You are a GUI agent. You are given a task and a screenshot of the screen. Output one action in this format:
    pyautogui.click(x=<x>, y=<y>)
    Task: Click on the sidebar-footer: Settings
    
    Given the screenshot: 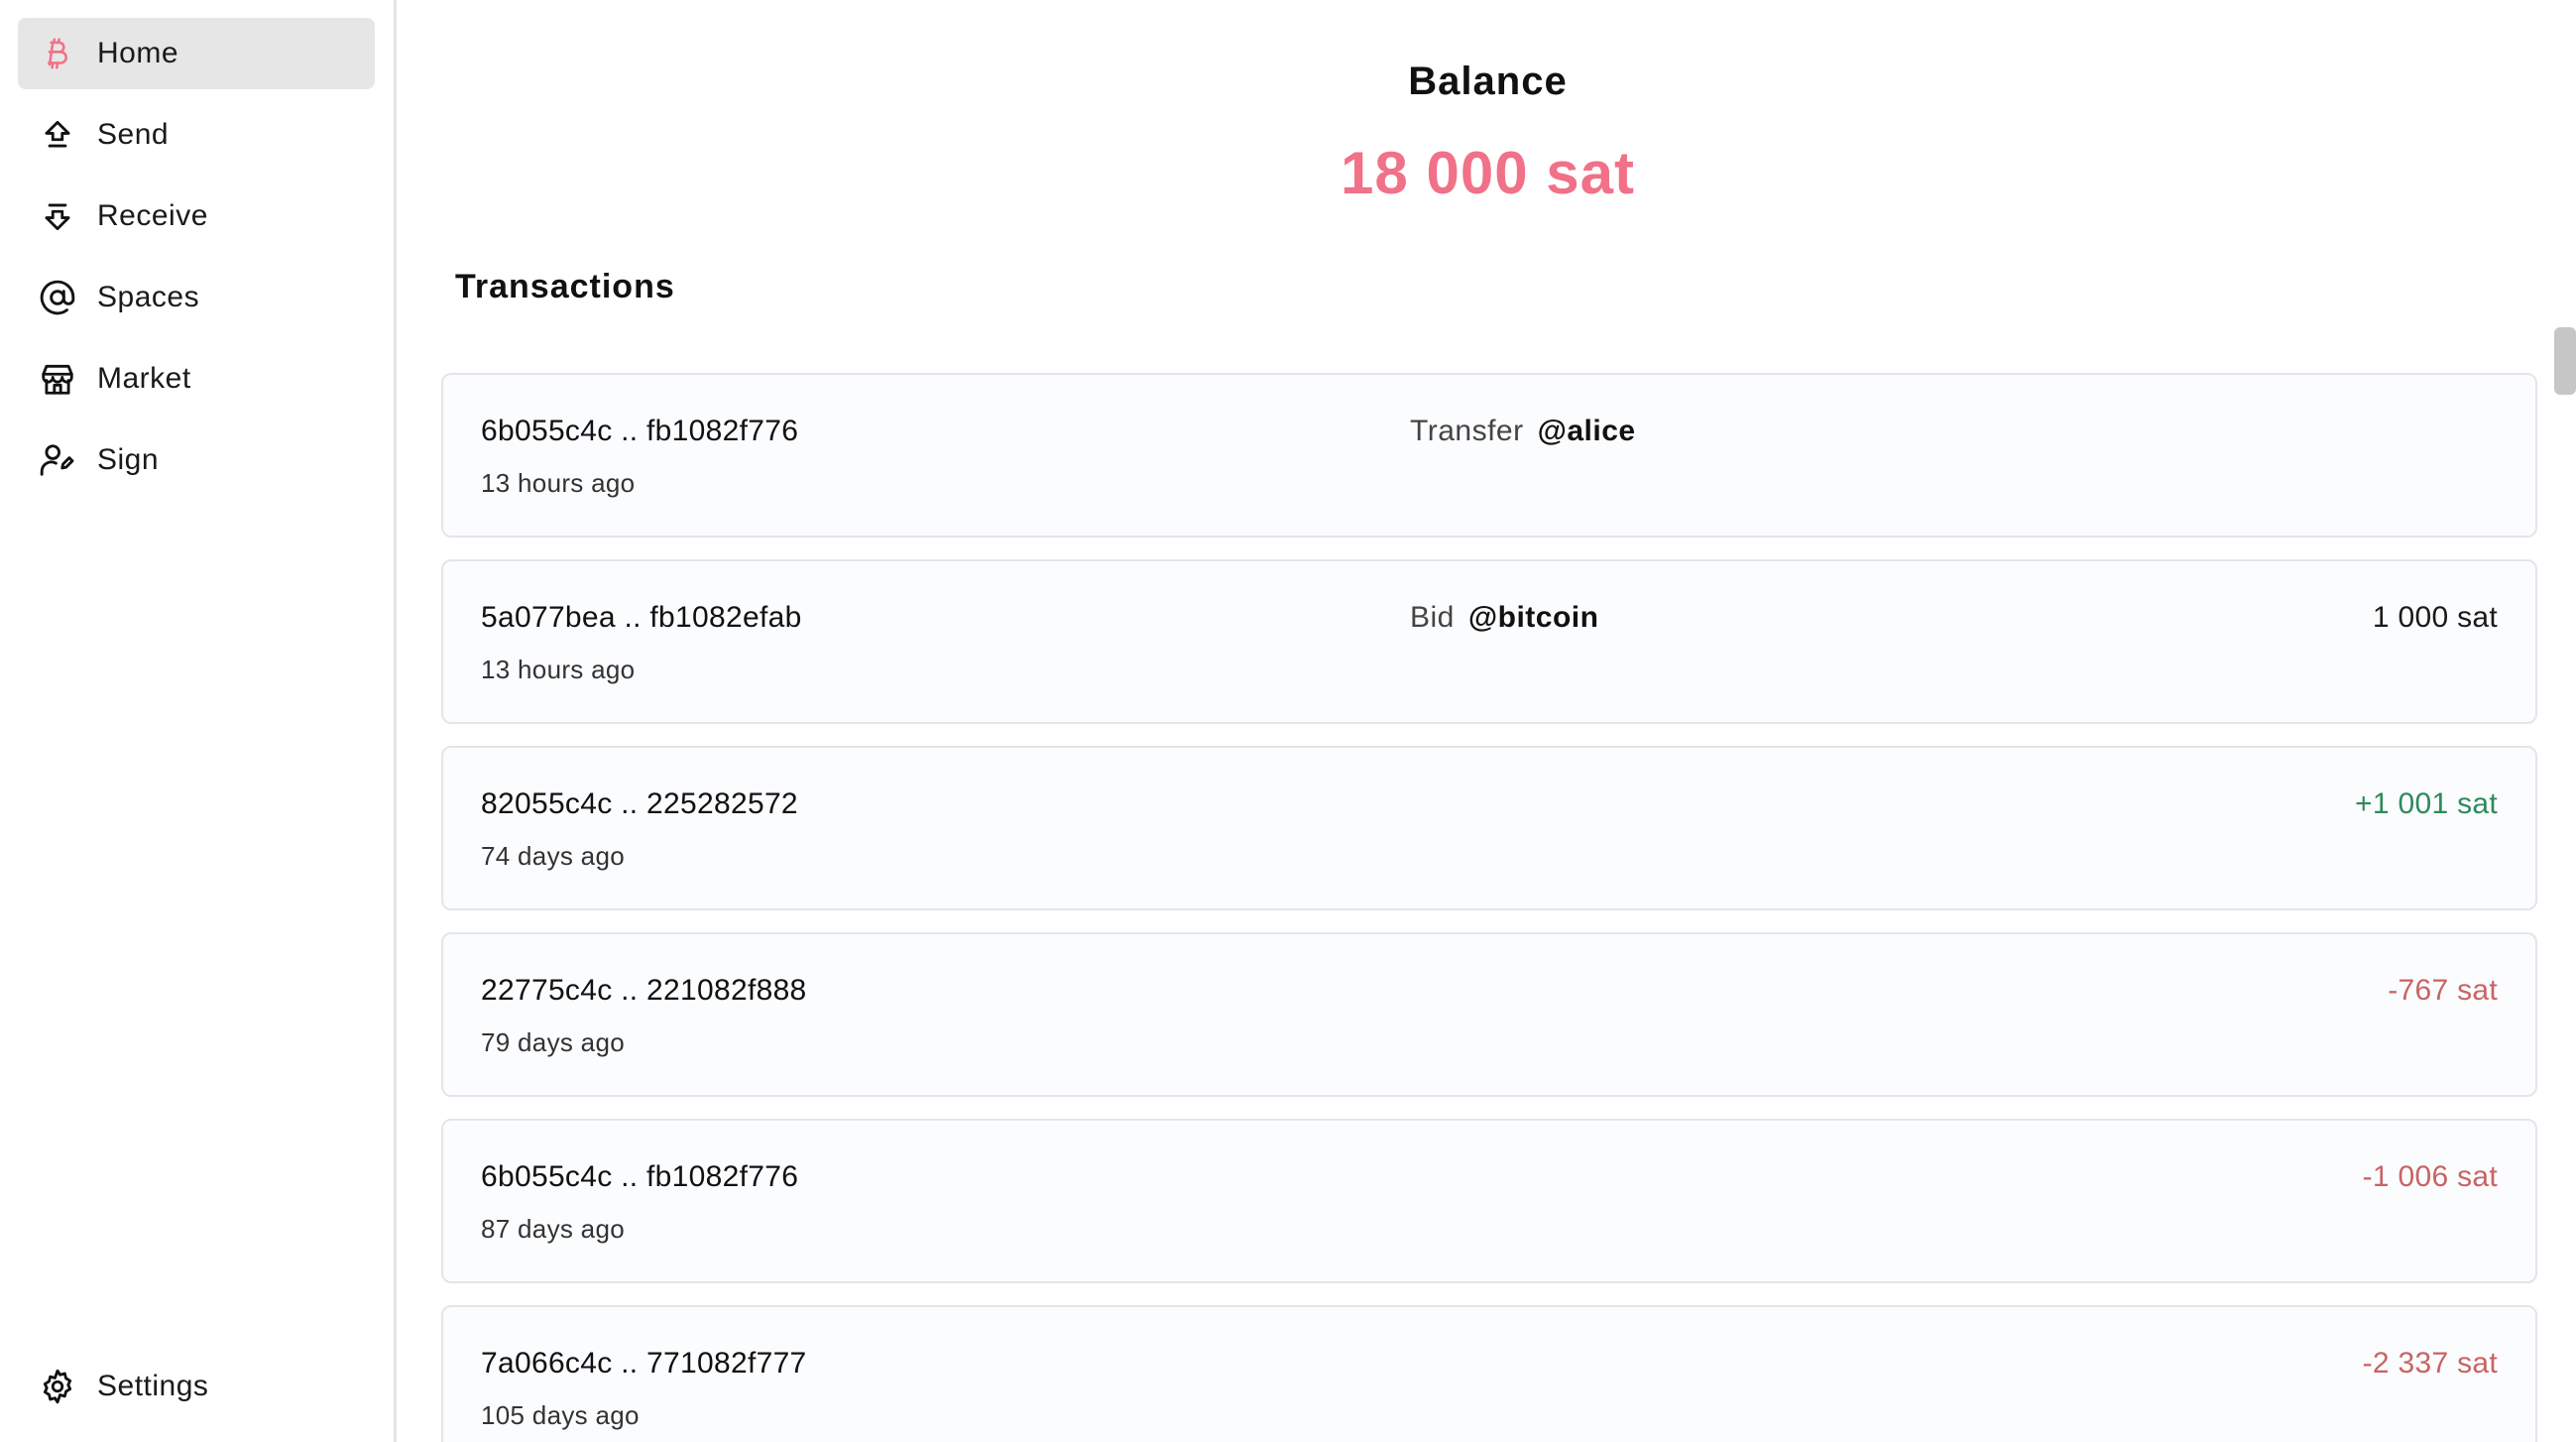 What is the action you would take?
    pyautogui.click(x=196, y=1391)
    